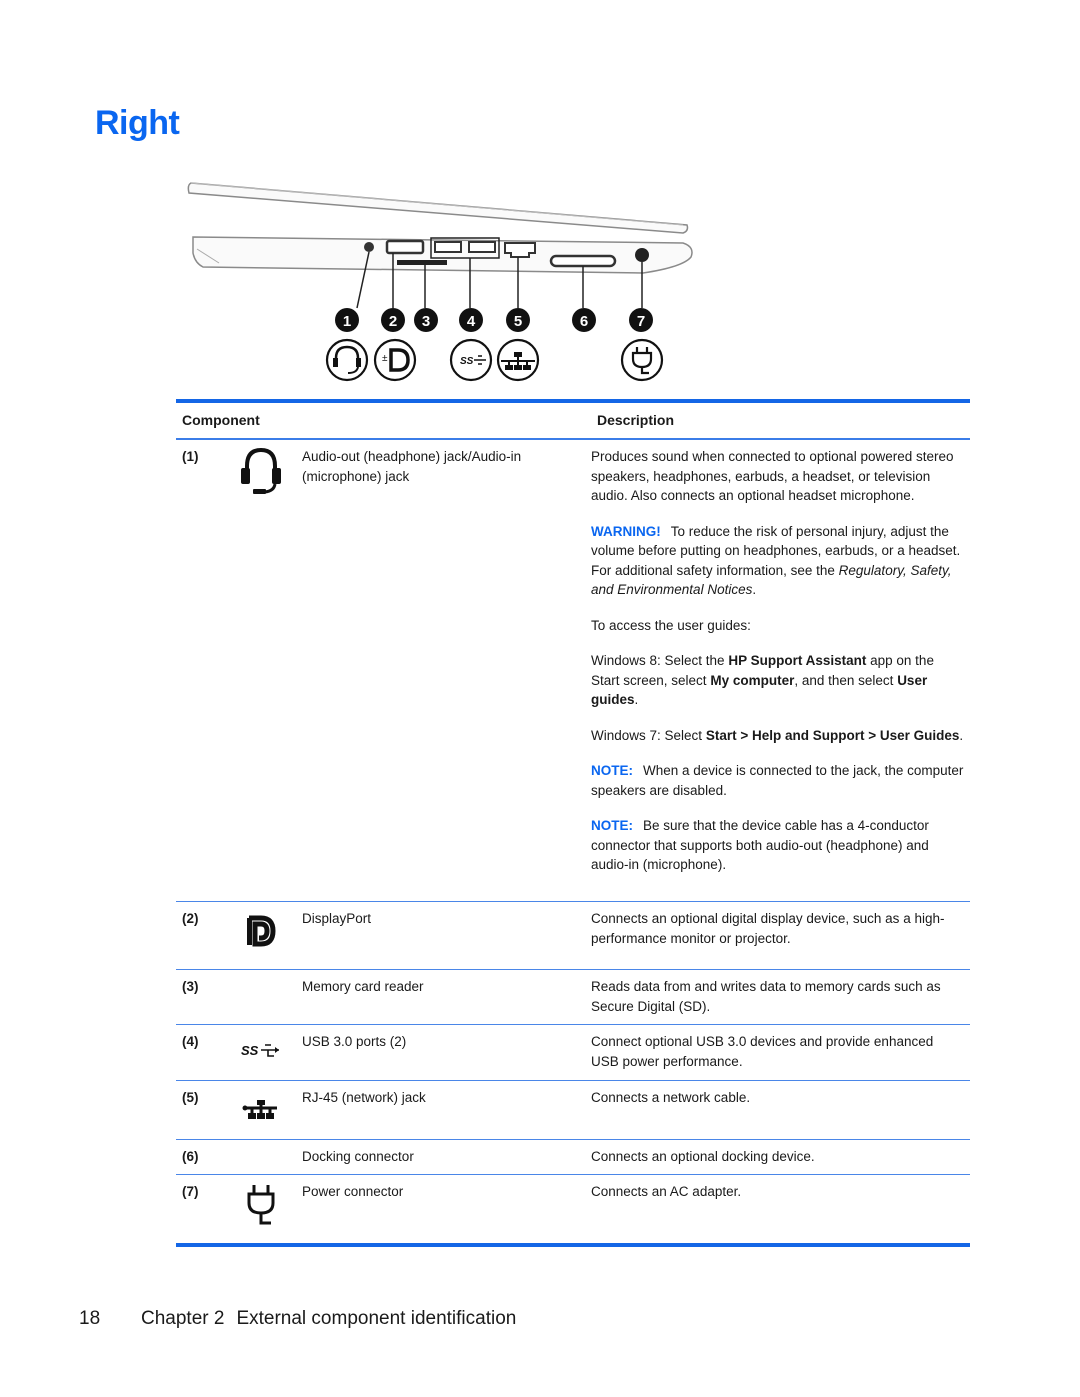 The height and width of the screenshot is (1397, 1080). Describe the element at coordinates (666, 1191) in the screenshot. I see `component-description: Connects an AC adapter.` at that location.